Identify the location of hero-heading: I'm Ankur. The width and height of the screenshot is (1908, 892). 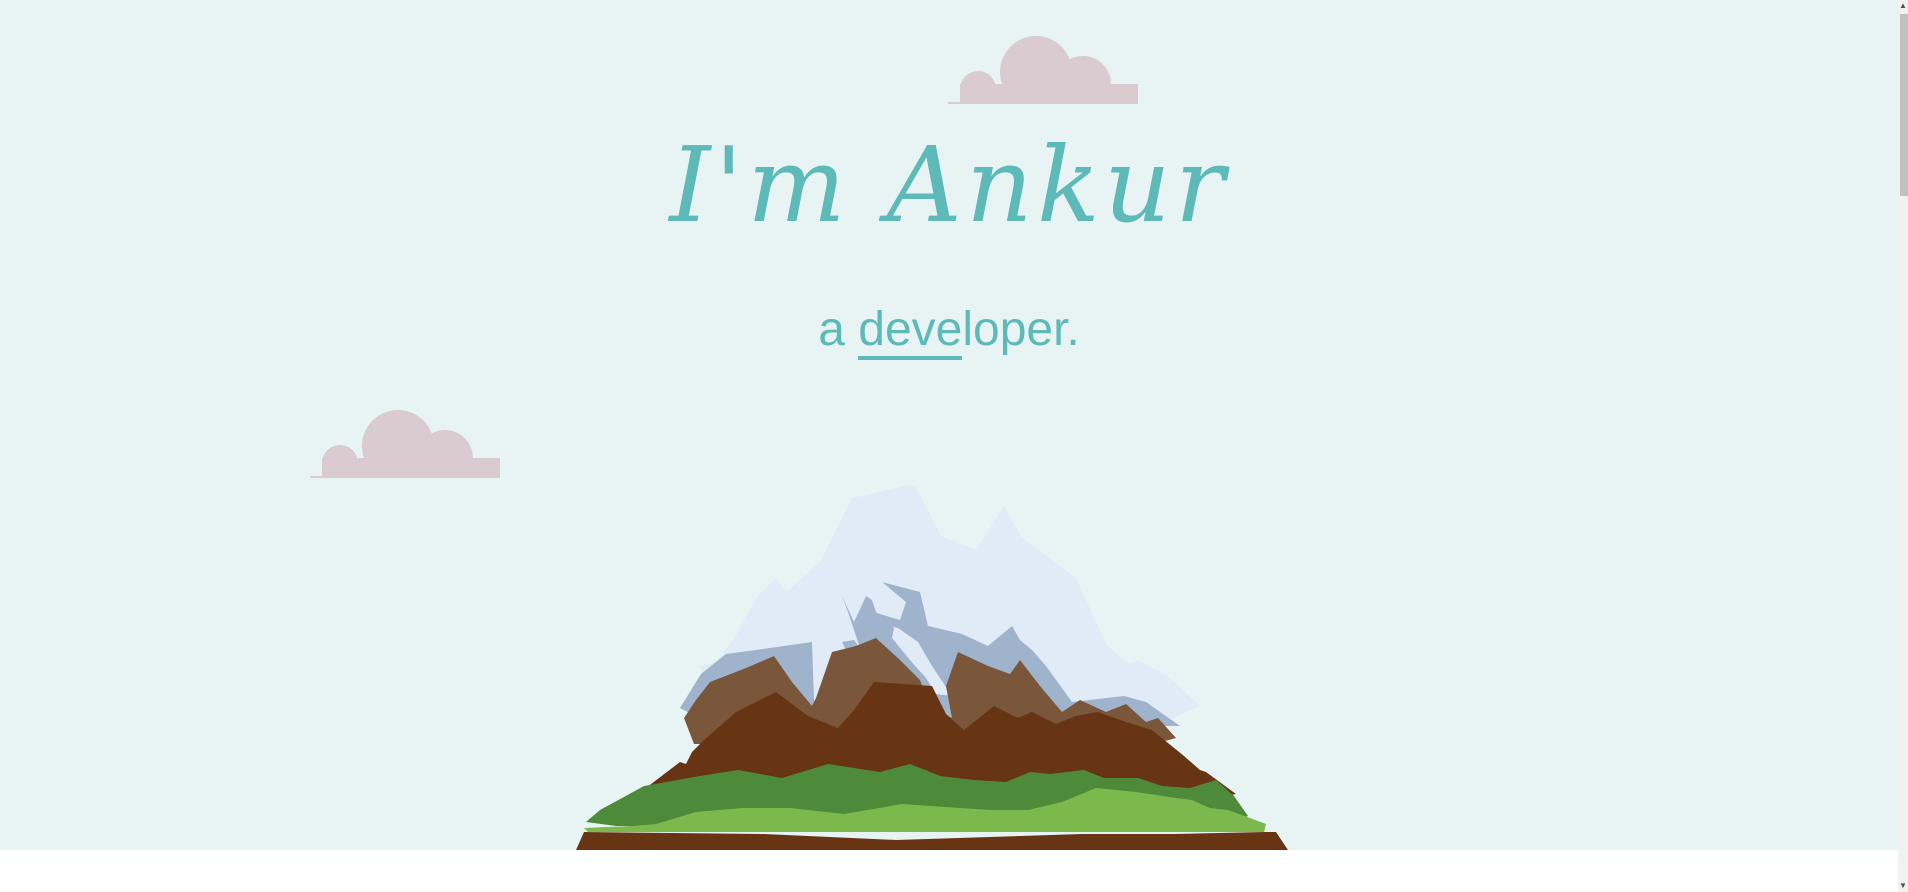
(949, 185).